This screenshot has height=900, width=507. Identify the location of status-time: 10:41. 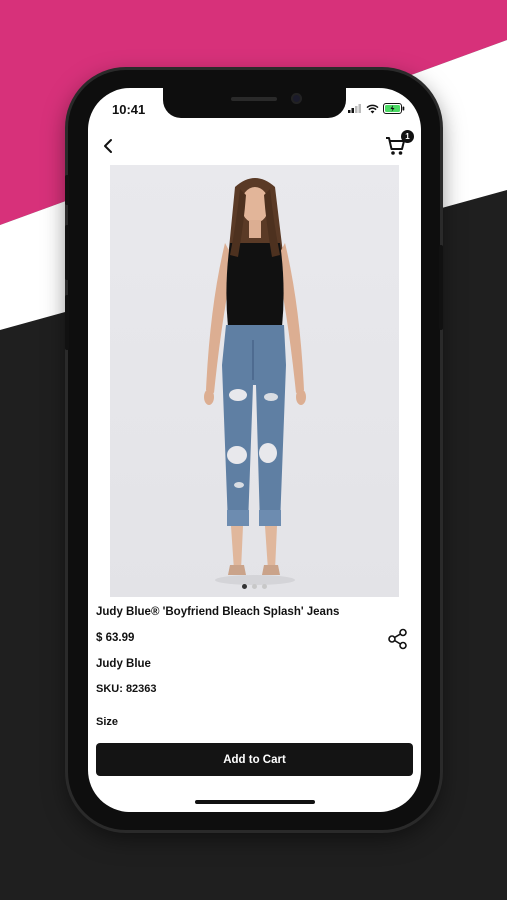
(129, 109).